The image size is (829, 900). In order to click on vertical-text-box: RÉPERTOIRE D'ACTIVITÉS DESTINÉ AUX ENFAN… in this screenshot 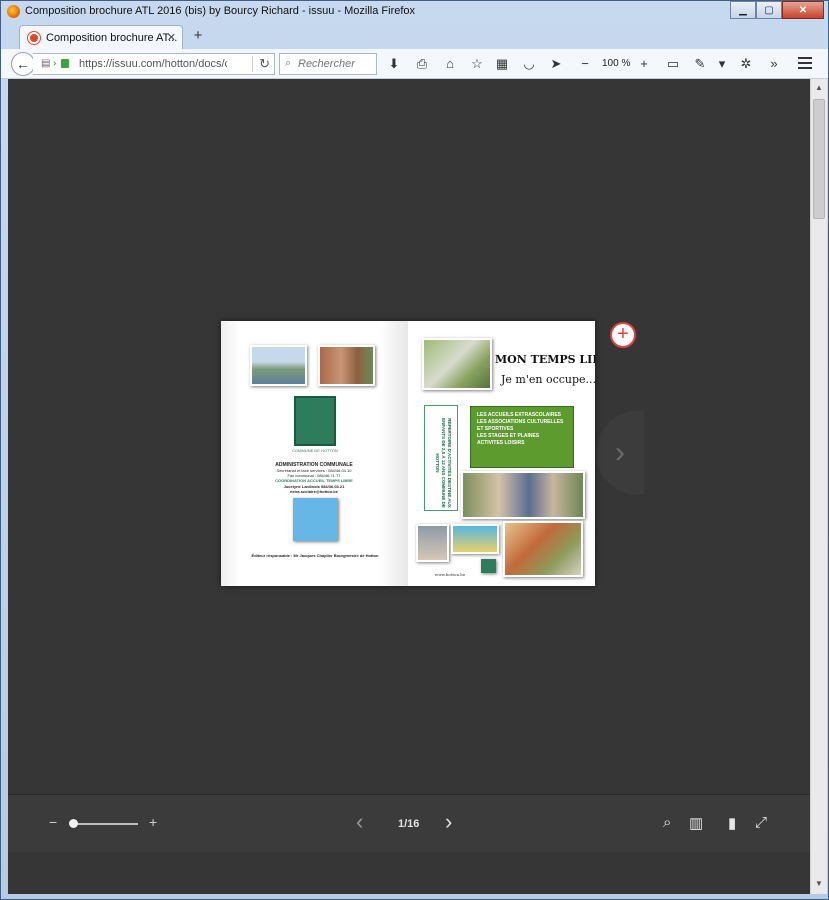, I will do `click(441, 458)`.